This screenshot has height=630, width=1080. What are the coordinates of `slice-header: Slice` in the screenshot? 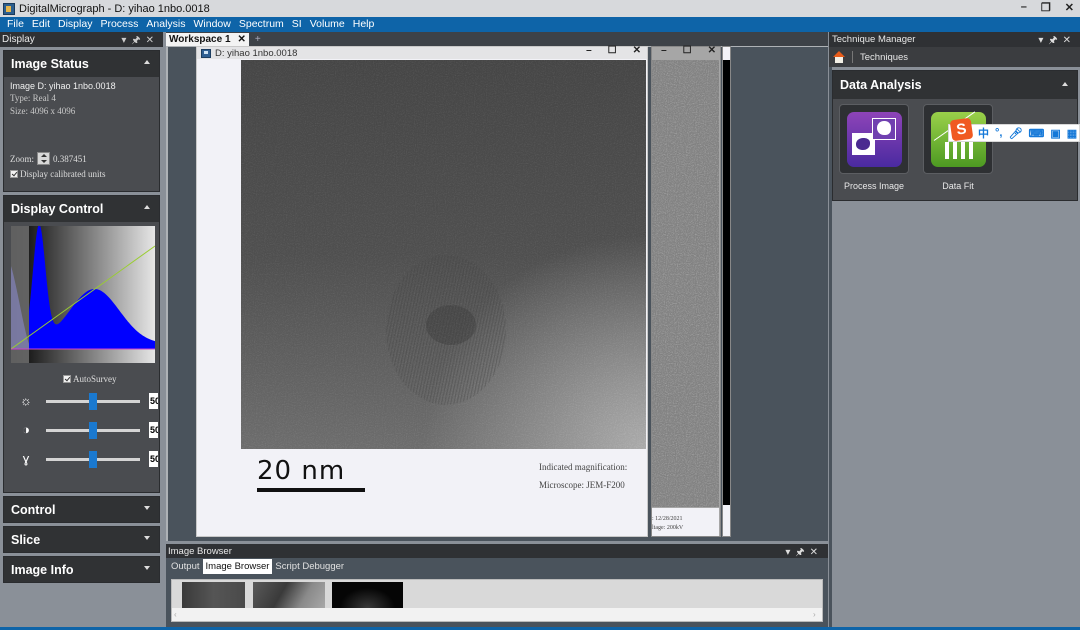 It's located at (81, 539).